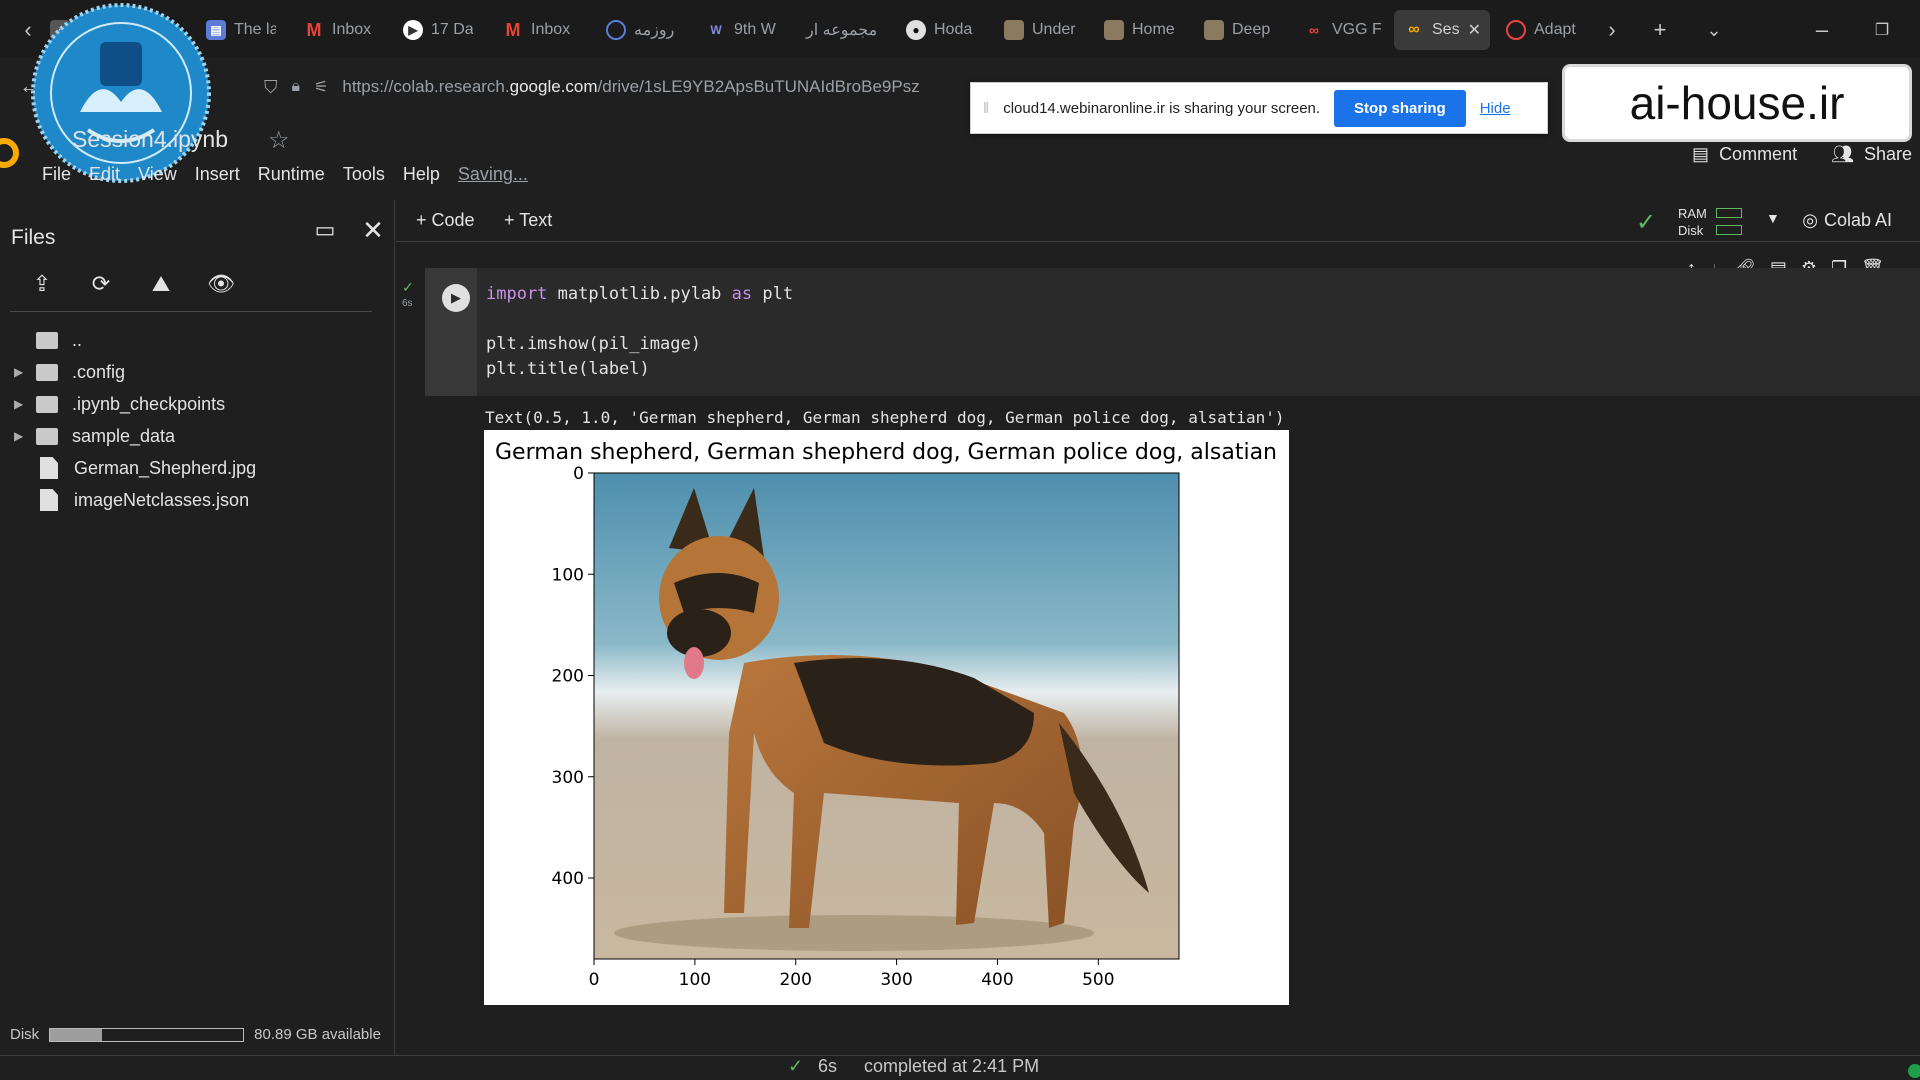  I want to click on run-cell-button: ▶, so click(456, 298).